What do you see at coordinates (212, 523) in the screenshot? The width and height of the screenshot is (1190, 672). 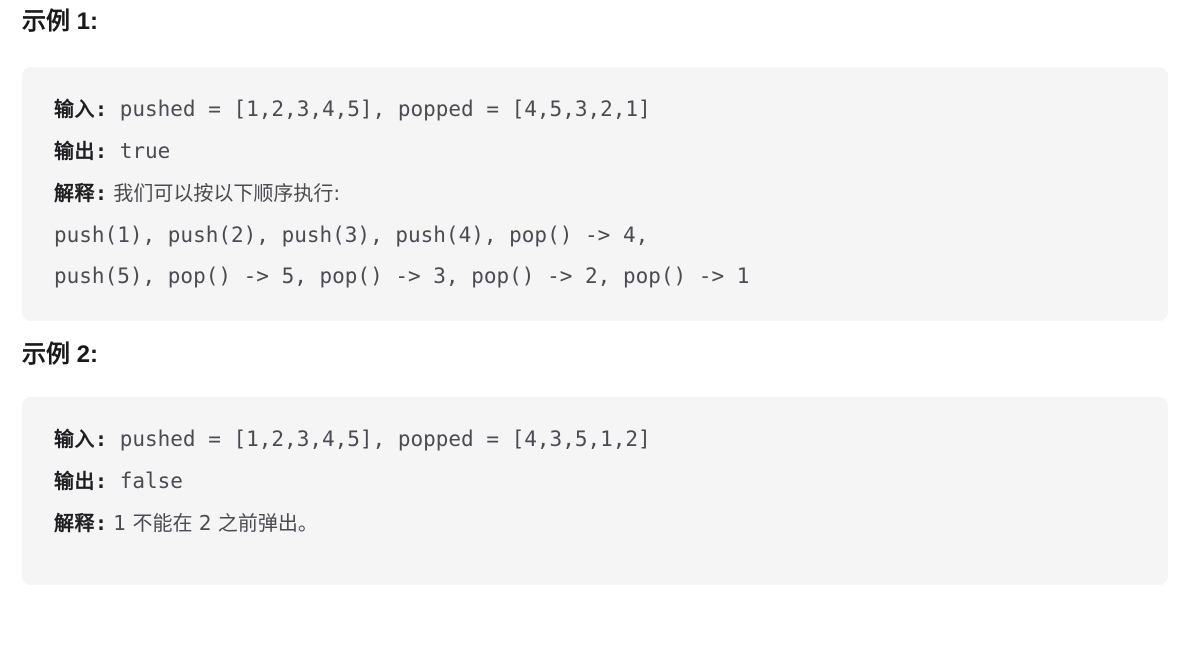 I see `example-2-explanation-value: 1 不能在 2 之前弹出。` at bounding box center [212, 523].